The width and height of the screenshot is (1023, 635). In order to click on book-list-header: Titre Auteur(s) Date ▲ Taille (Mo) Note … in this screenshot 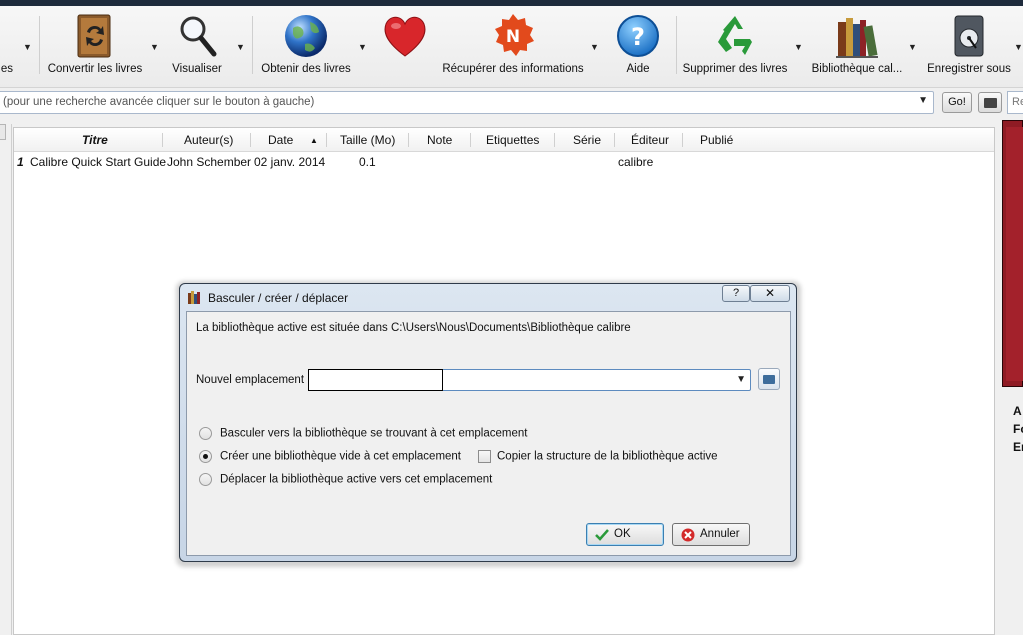, I will do `click(504, 140)`.